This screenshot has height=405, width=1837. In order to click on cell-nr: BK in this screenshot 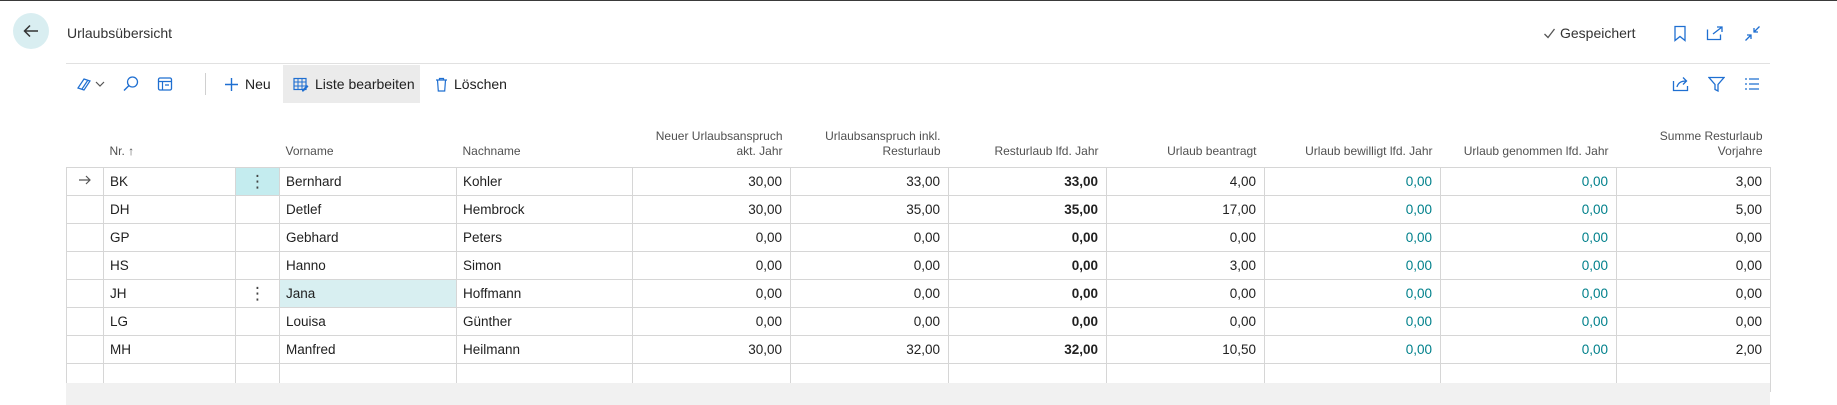, I will do `click(169, 181)`.